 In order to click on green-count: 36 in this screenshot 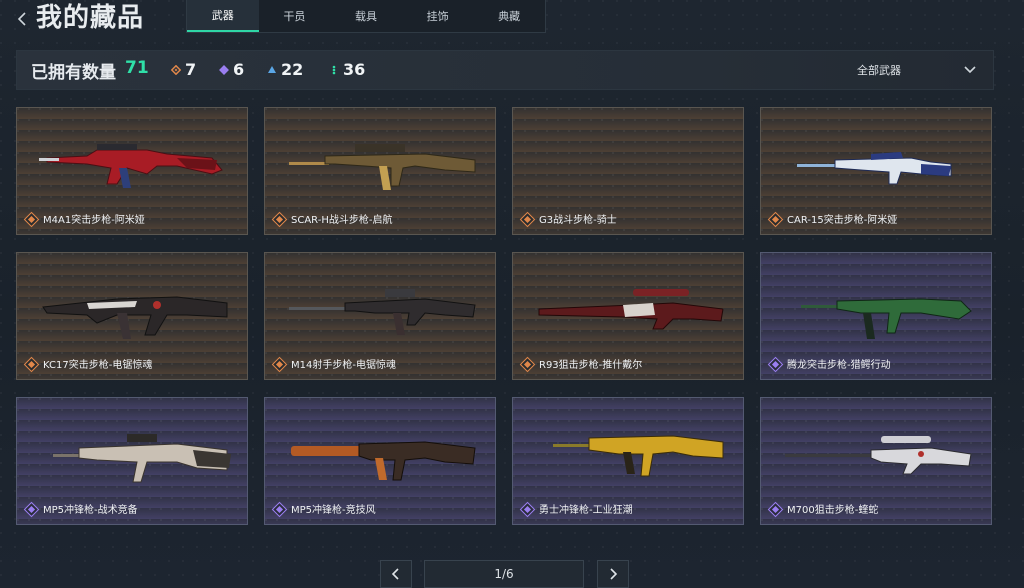, I will do `click(347, 69)`.